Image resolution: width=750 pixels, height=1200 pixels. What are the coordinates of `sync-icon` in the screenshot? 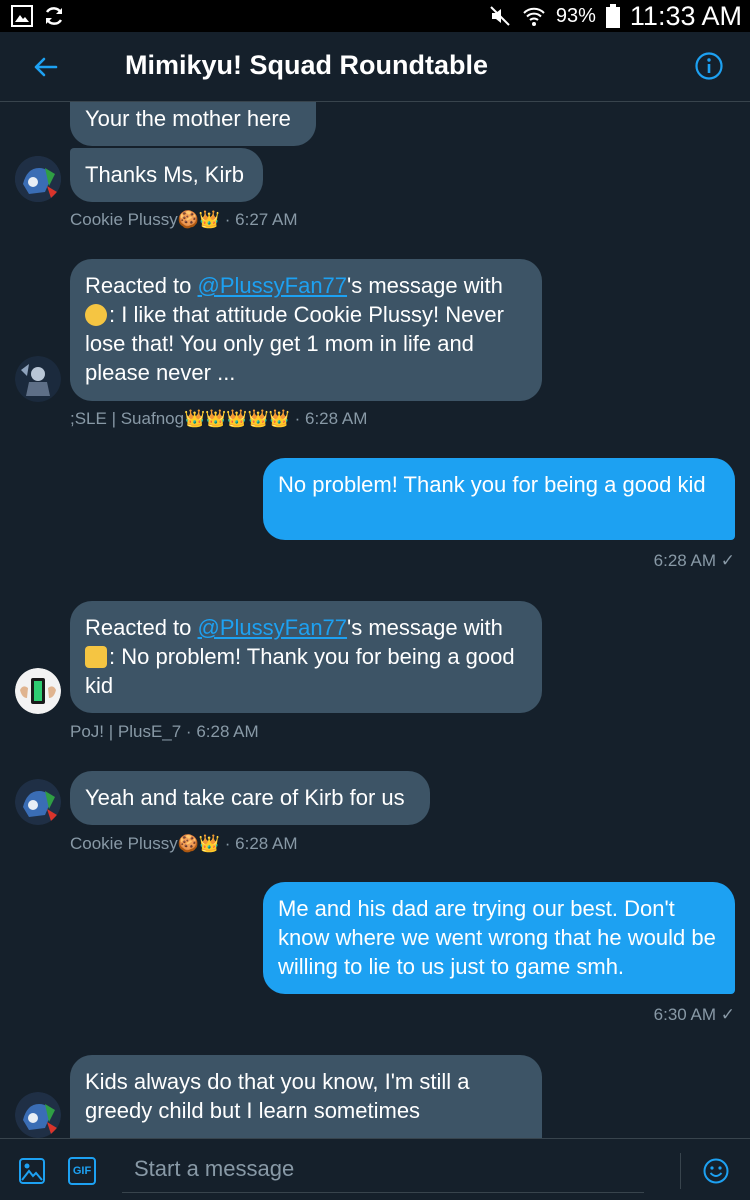 It's located at (54, 16).